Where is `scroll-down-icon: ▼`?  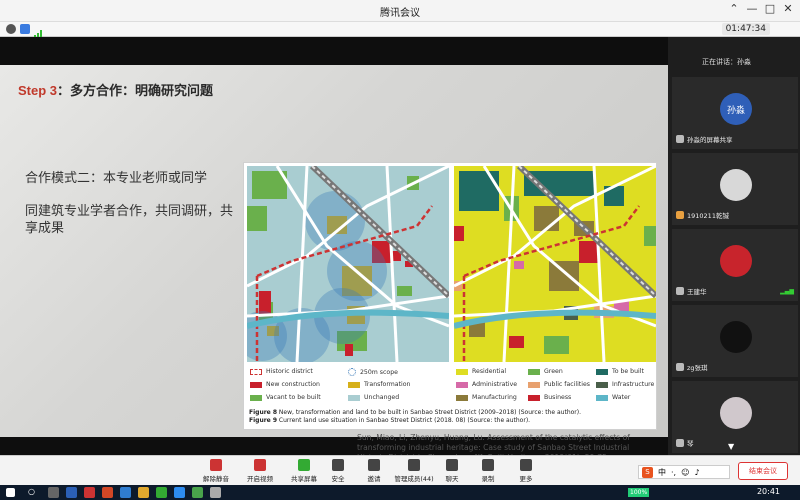
scroll-down-icon: ▼ is located at coordinates (731, 446).